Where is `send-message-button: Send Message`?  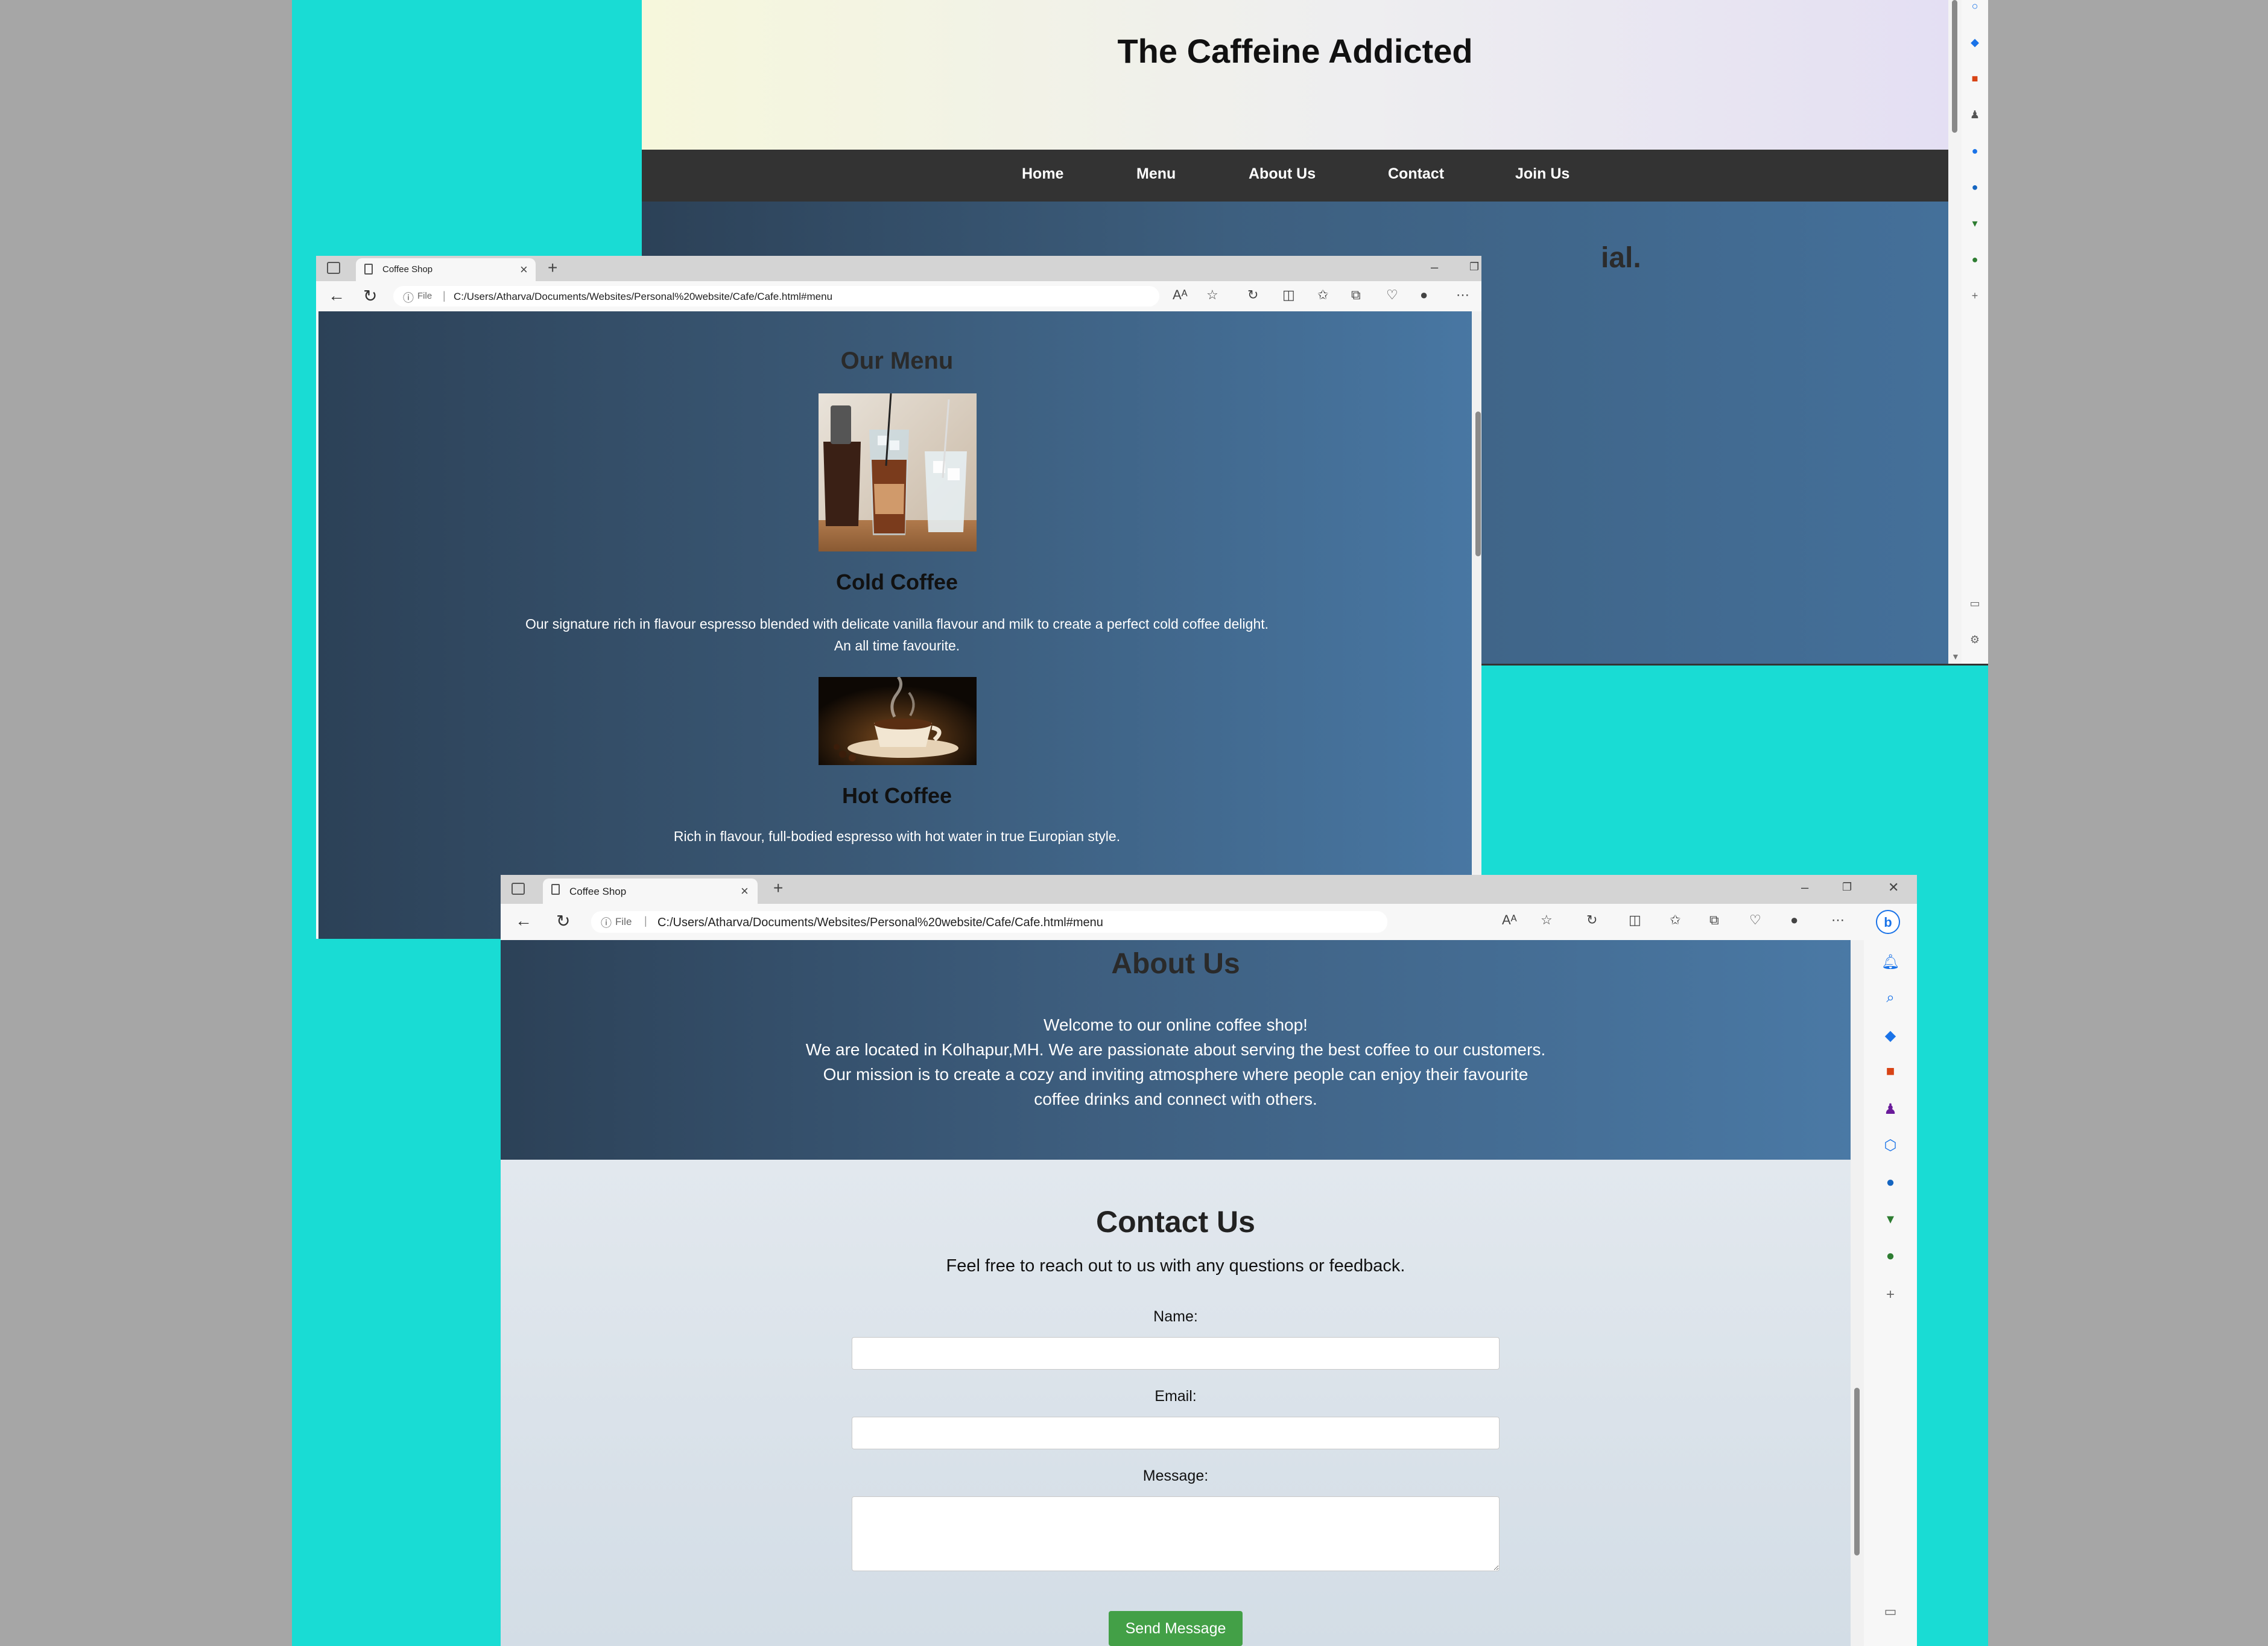 send-message-button: Send Message is located at coordinates (1176, 1628).